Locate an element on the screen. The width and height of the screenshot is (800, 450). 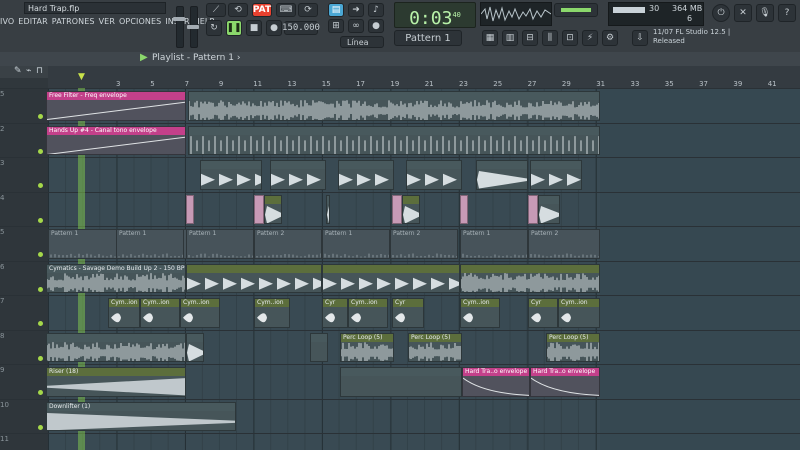
loop-record-icon: ⟲ is located at coordinates (238, 10).